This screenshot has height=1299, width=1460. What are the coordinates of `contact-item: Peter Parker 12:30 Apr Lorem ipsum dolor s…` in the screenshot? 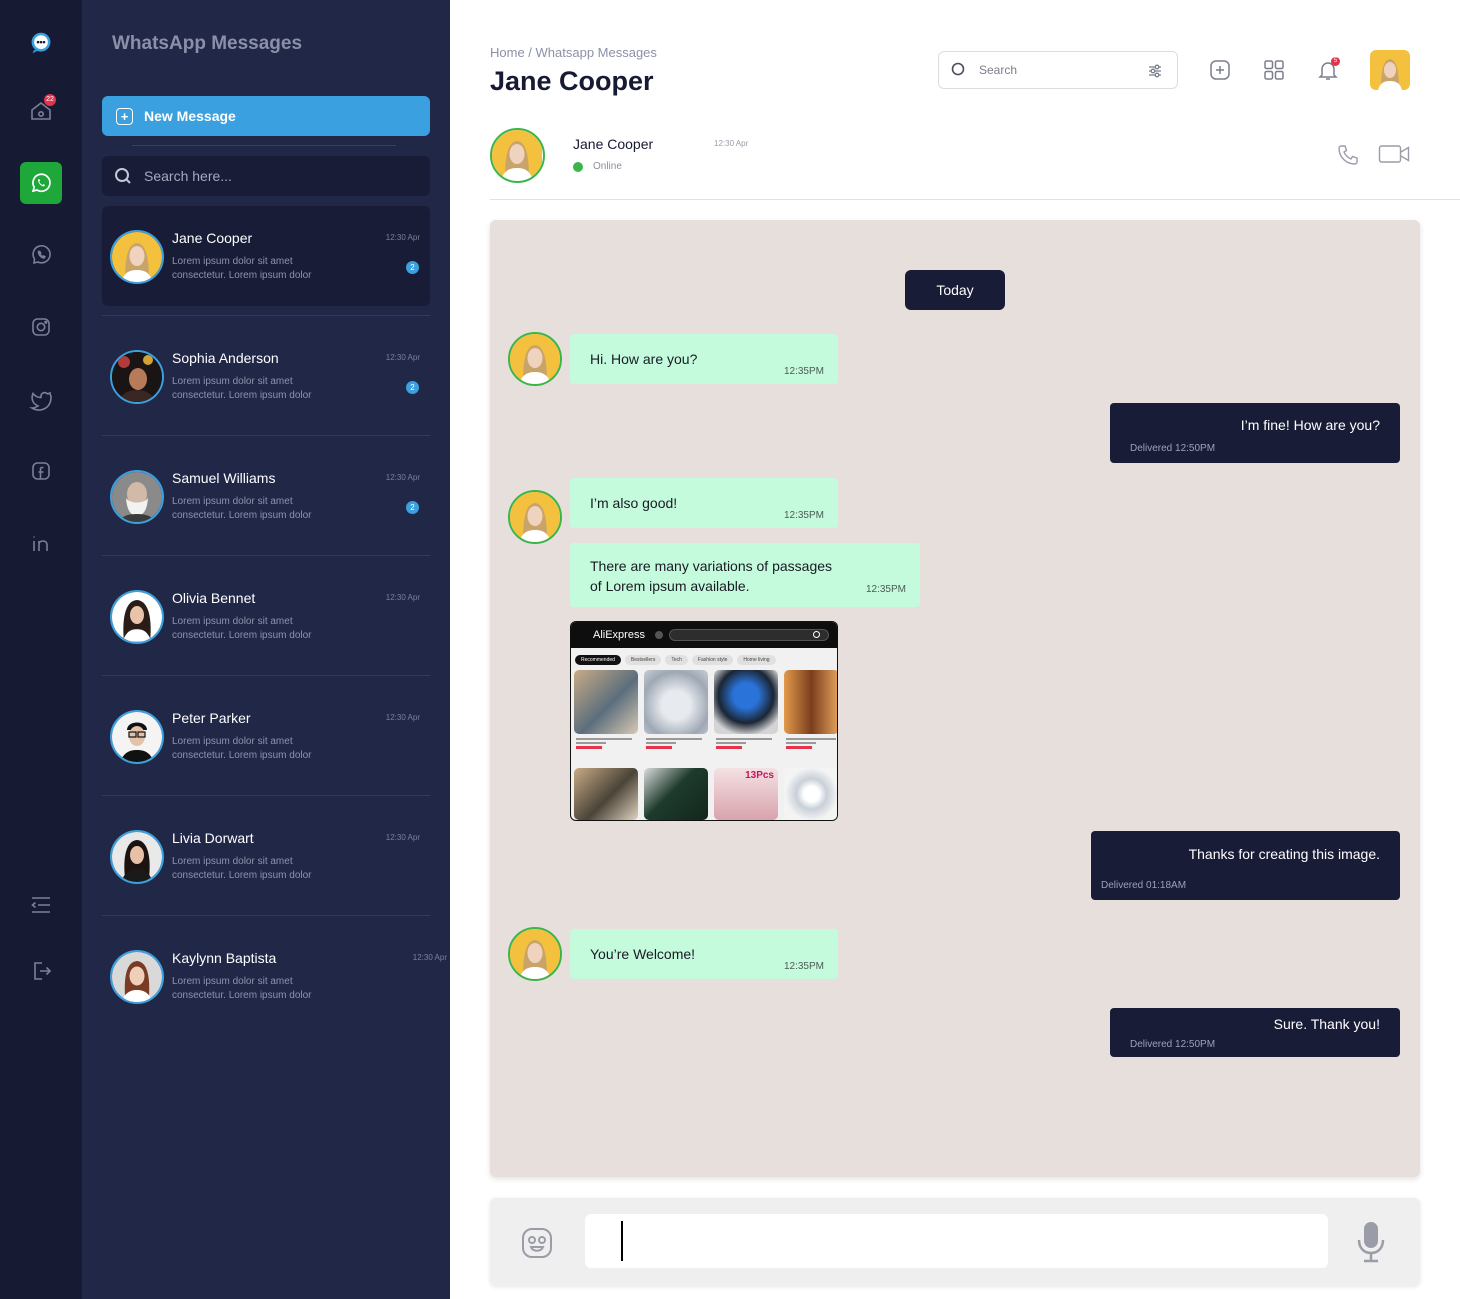 It's located at (266, 736).